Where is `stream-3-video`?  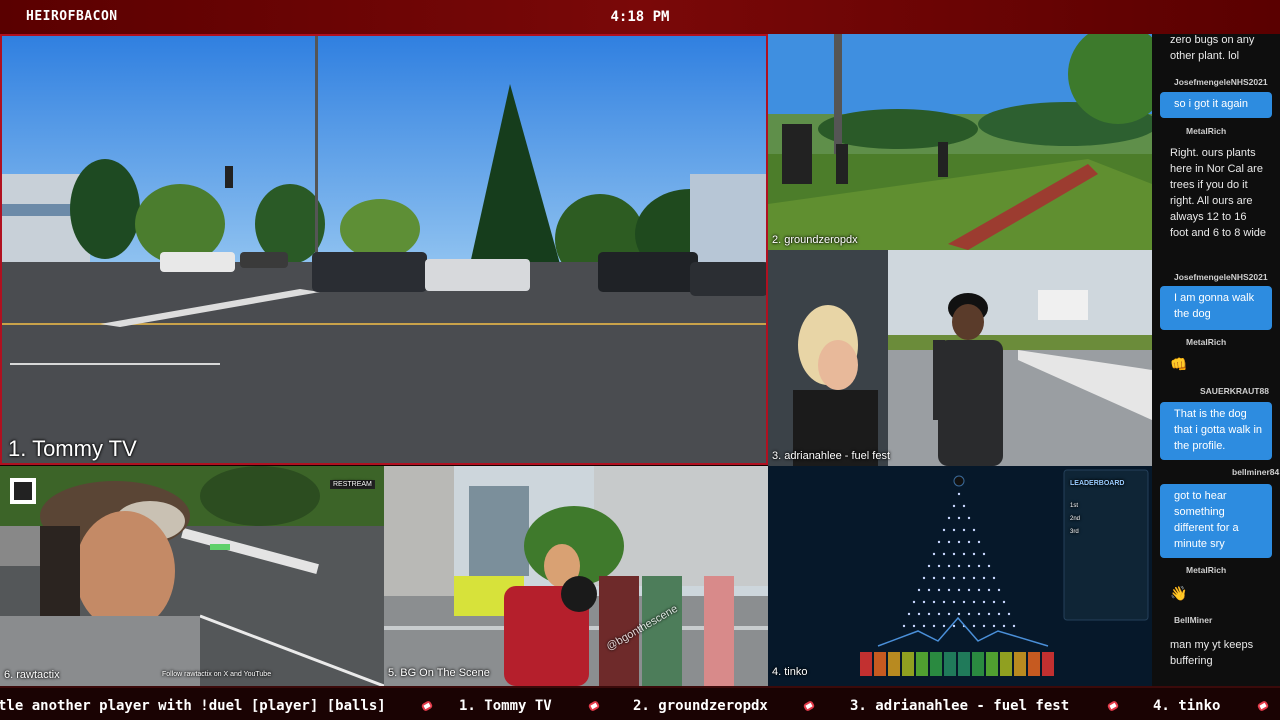
stream-3-video is located at coordinates (960, 358).